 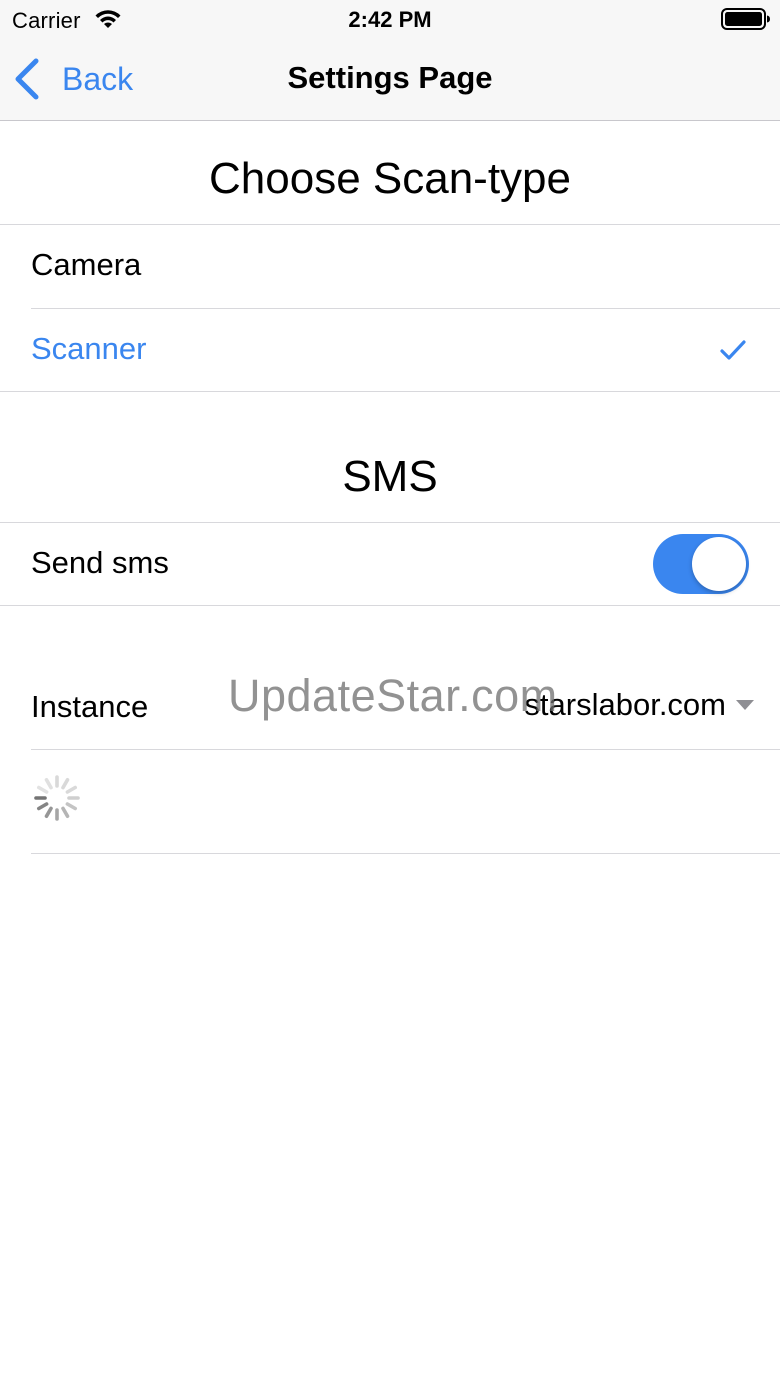 What do you see at coordinates (390, 708) in the screenshot?
I see `instance-row: Instance starslabor.com` at bounding box center [390, 708].